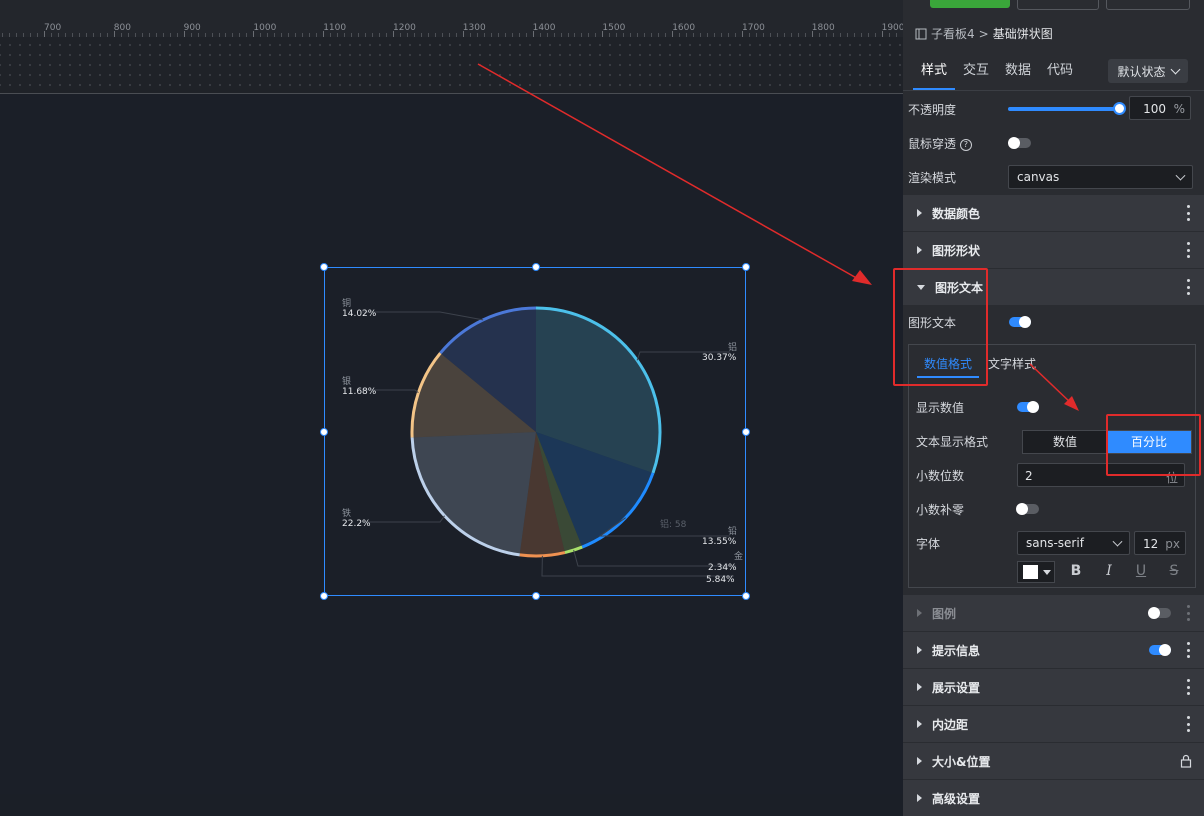  Describe the element at coordinates (1053, 797) in the screenshot. I see `section-advanced: 高级设置` at that location.